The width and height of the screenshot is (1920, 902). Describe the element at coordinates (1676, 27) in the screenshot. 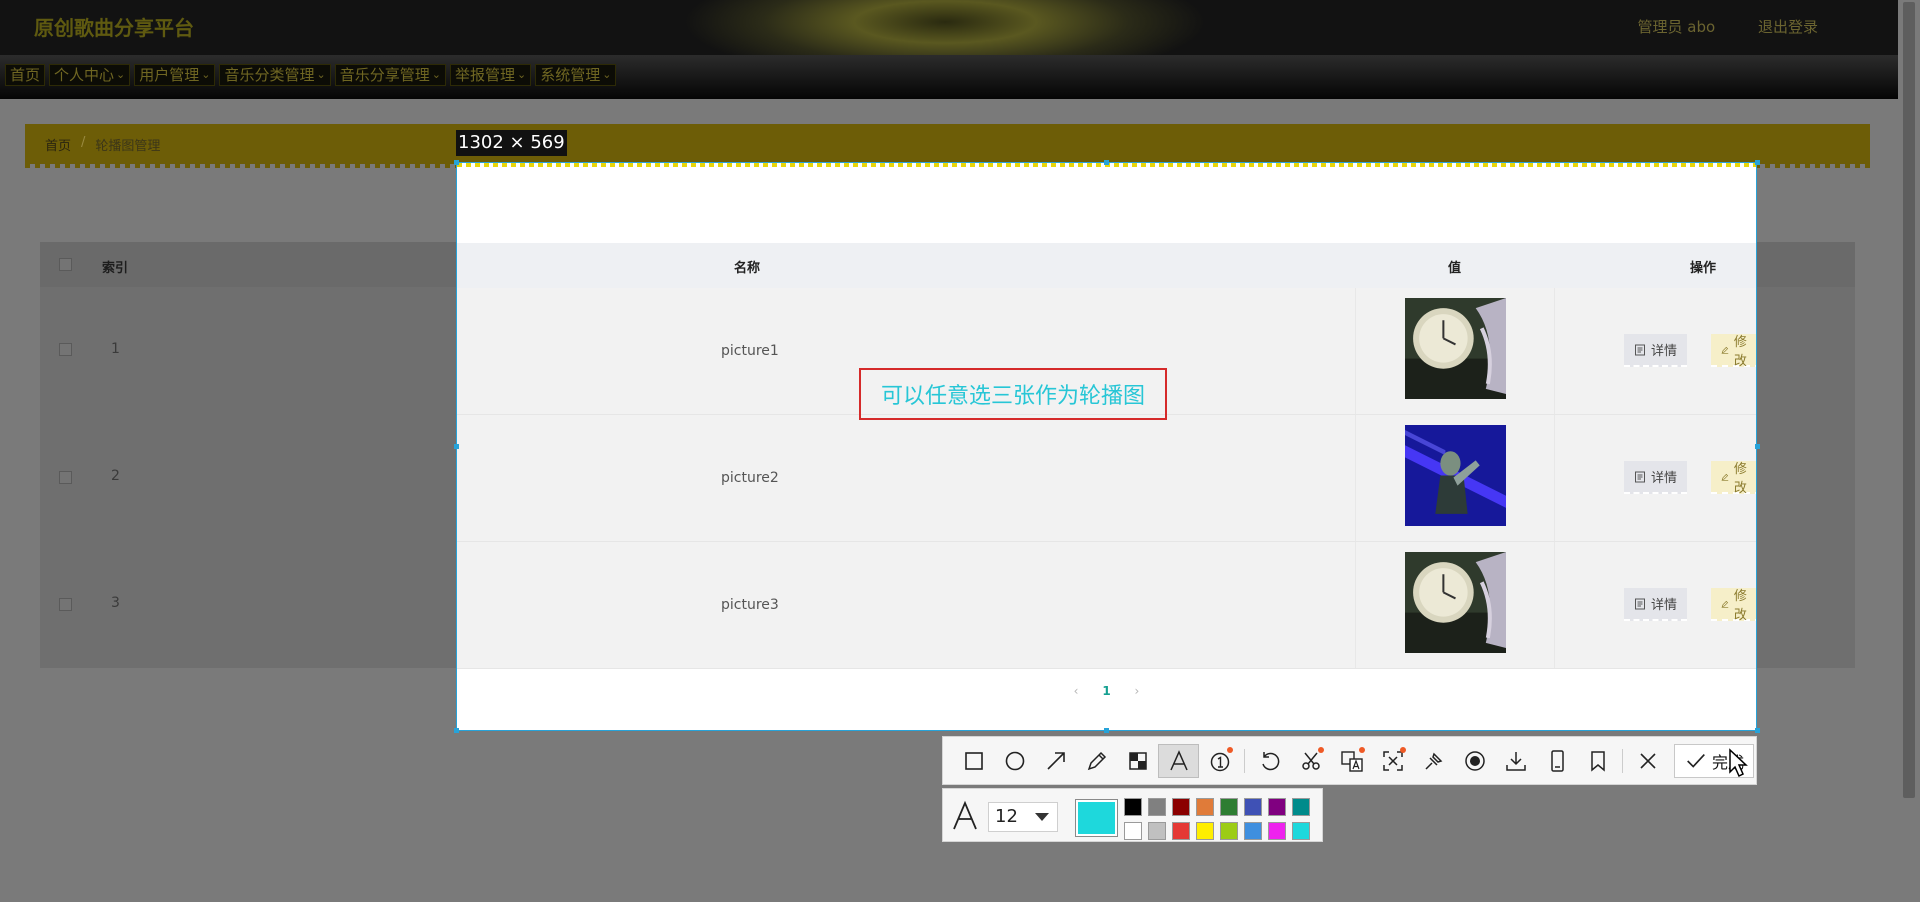

I see `admin-user-label: 管理员 abo` at that location.